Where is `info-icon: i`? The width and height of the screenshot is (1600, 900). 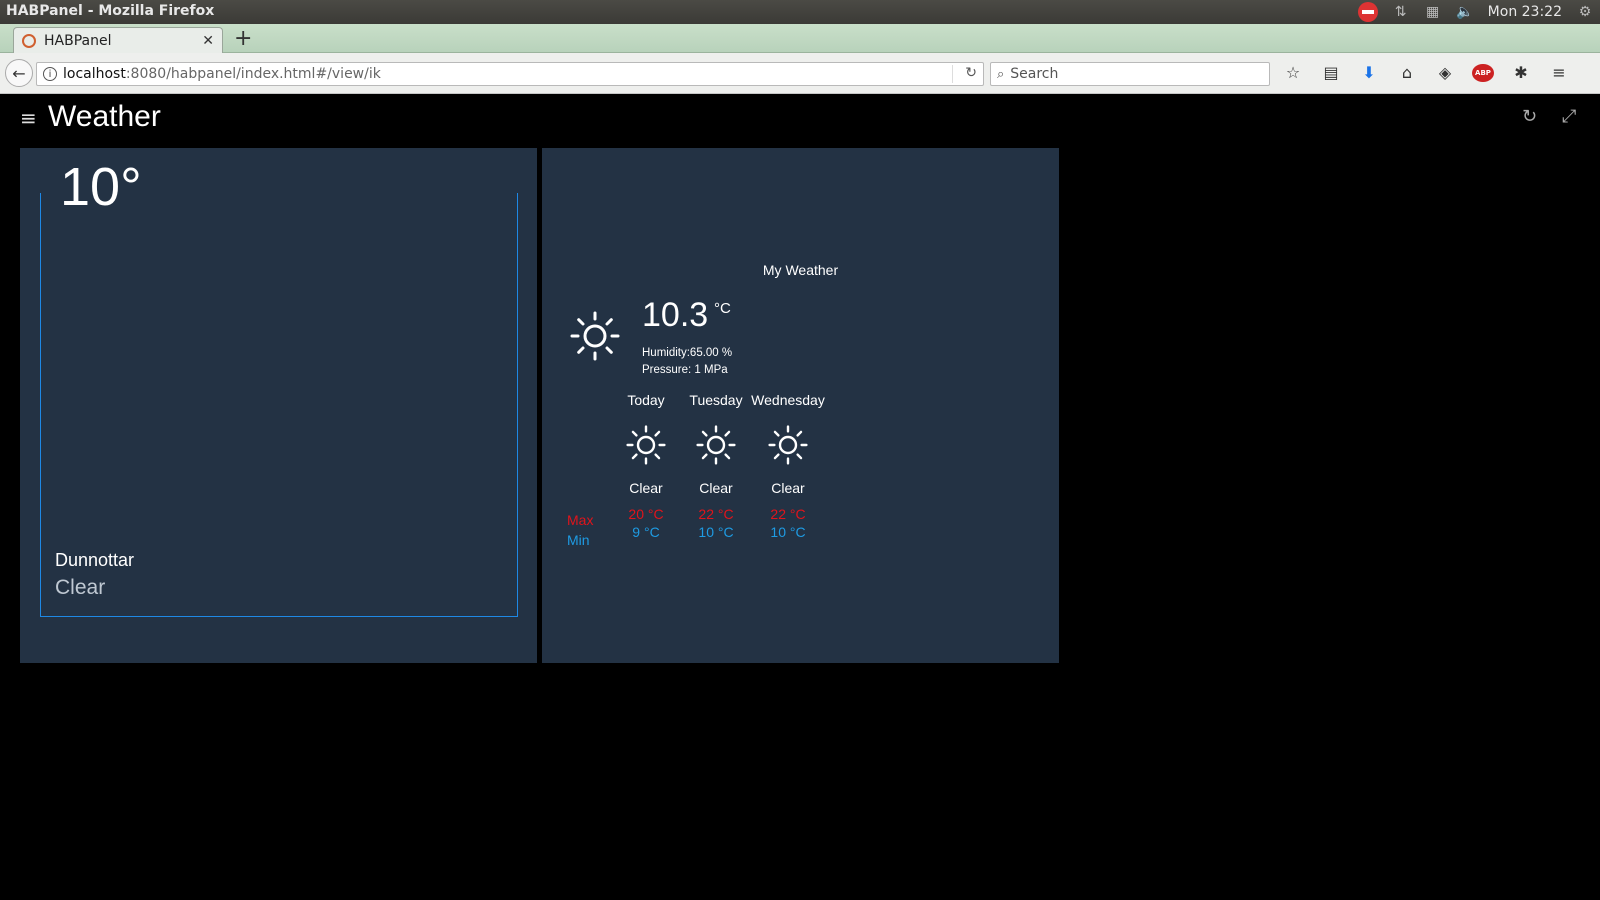 info-icon: i is located at coordinates (50, 74).